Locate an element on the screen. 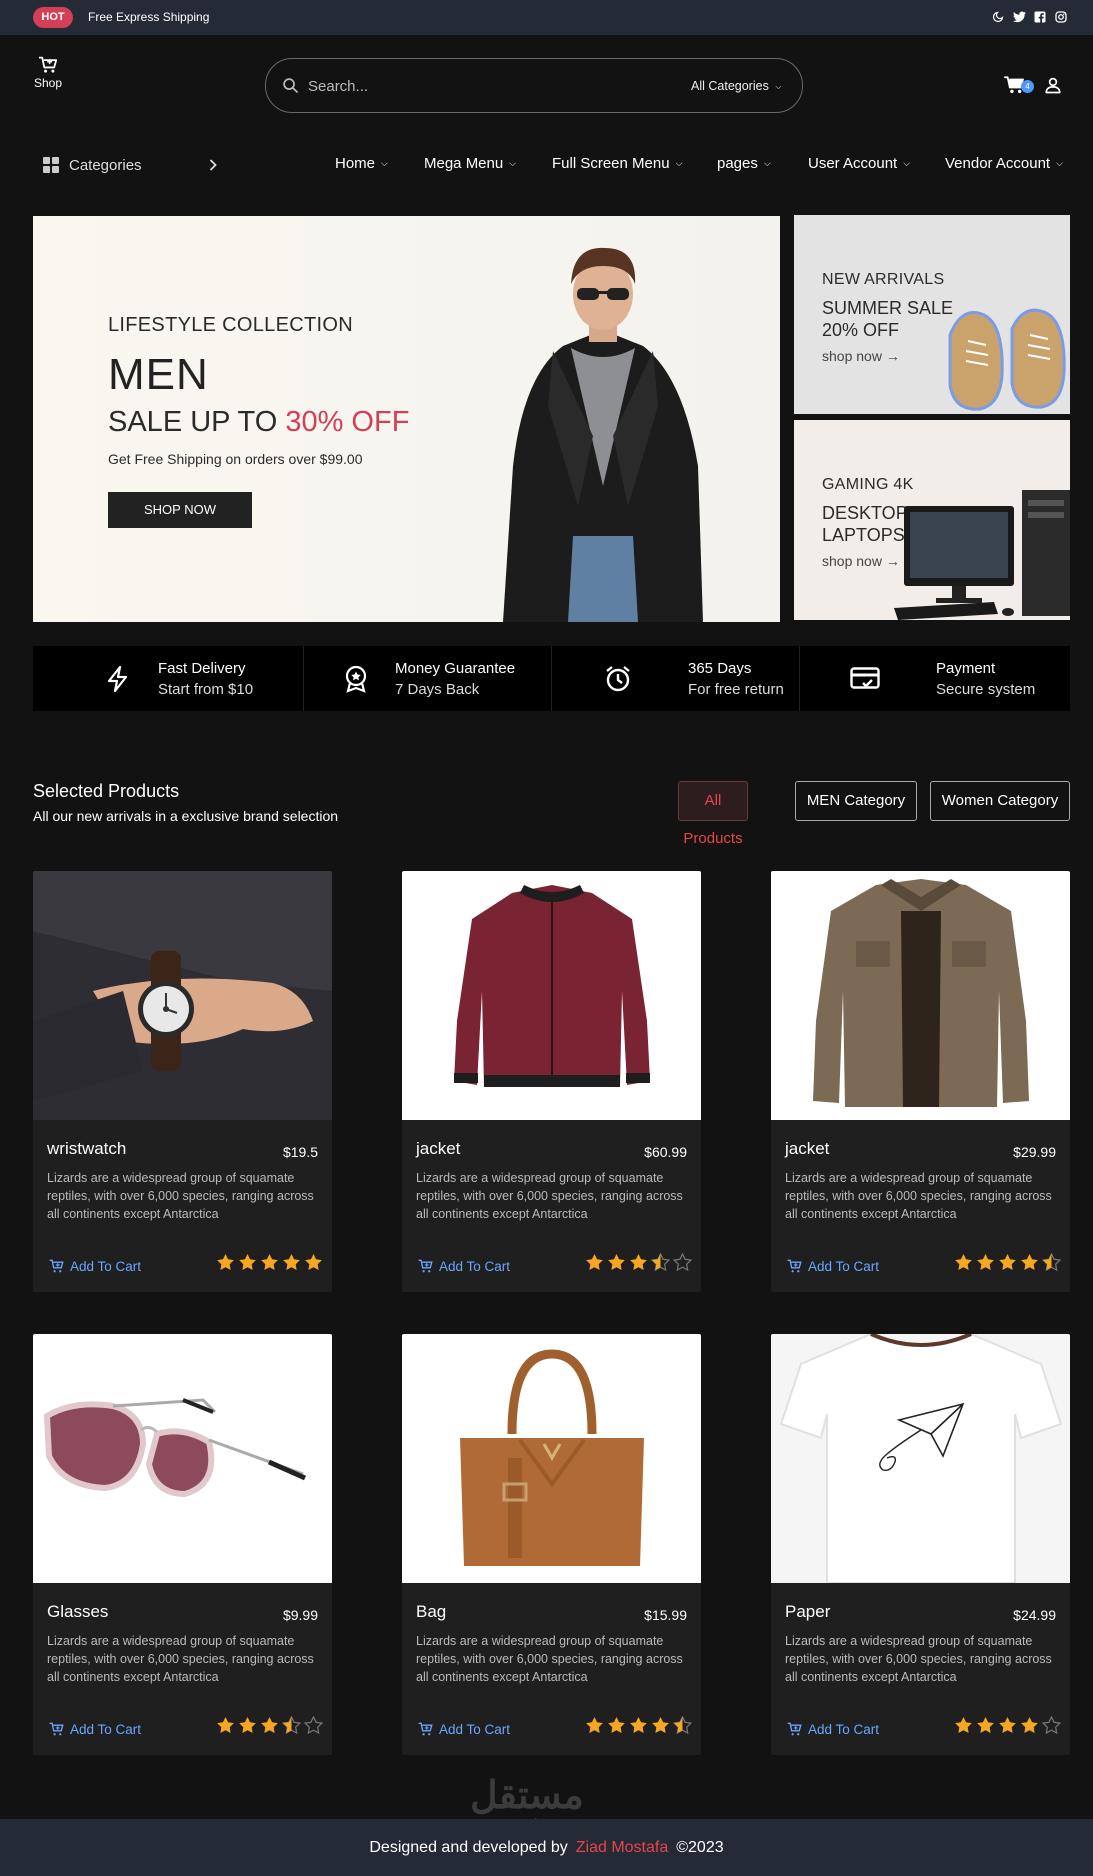 This screenshot has width=1093, height=1876. product-name: Glasses is located at coordinates (77, 1612).